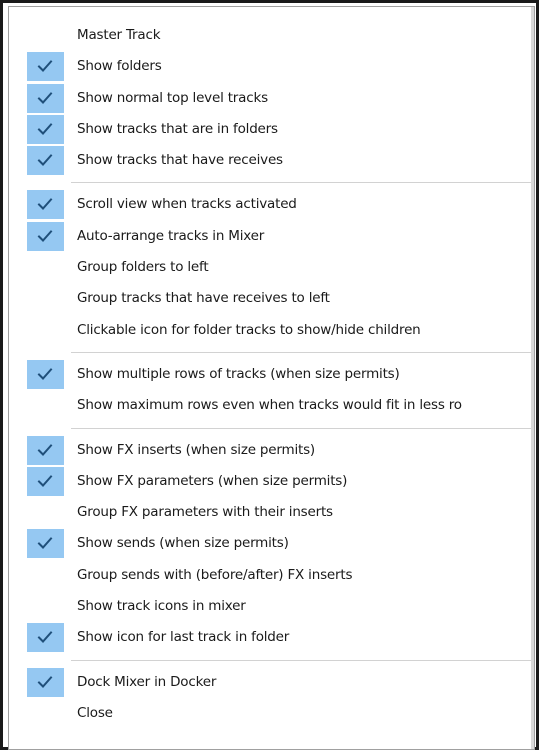 Image resolution: width=539 pixels, height=750 pixels. Describe the element at coordinates (172, 97) in the screenshot. I see `menu-item-label: Show normal top level tracks` at that location.